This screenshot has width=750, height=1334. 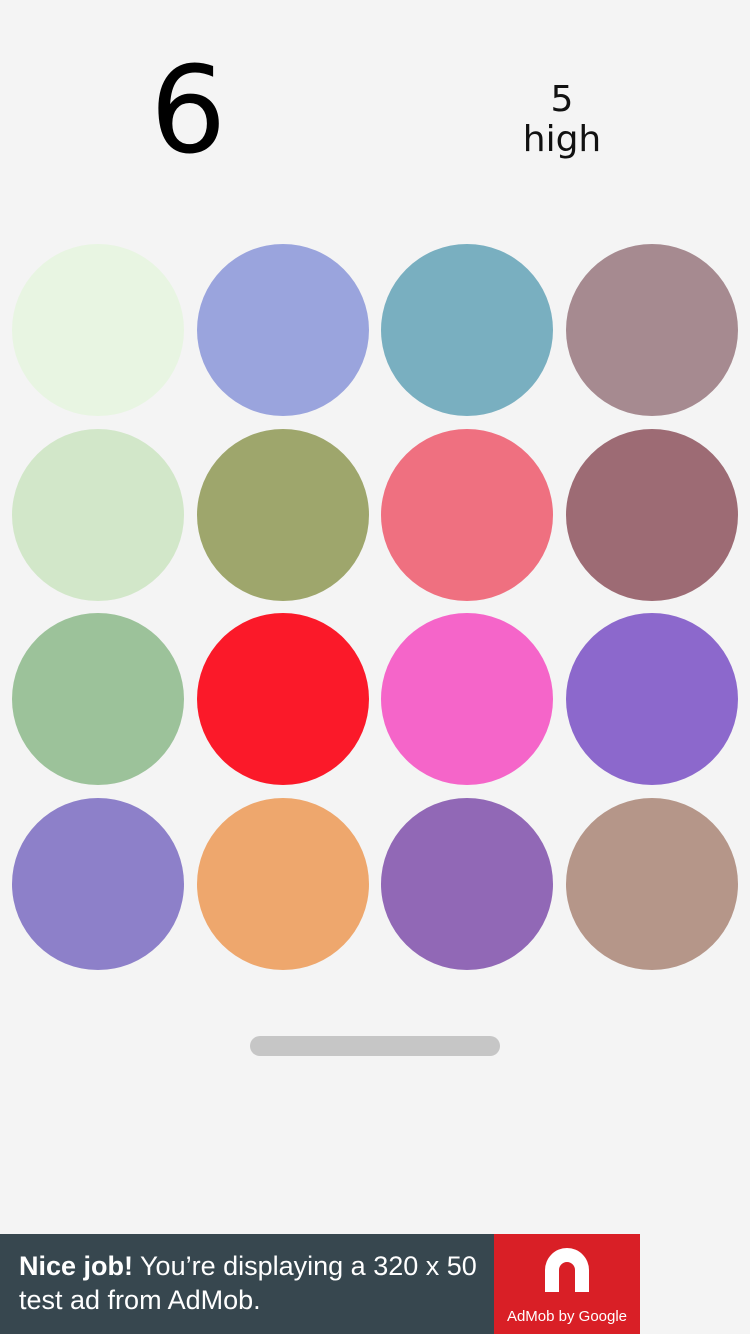 I want to click on high-score-value: 5, so click(x=562, y=99).